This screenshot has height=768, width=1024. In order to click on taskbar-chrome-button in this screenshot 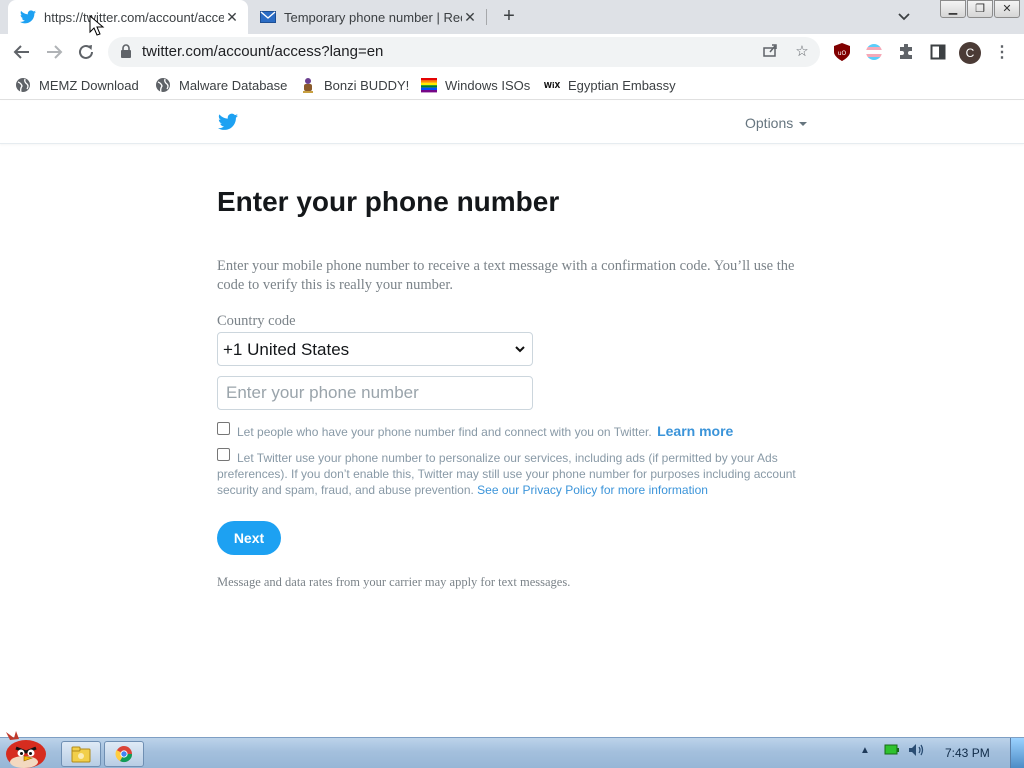, I will do `click(124, 754)`.